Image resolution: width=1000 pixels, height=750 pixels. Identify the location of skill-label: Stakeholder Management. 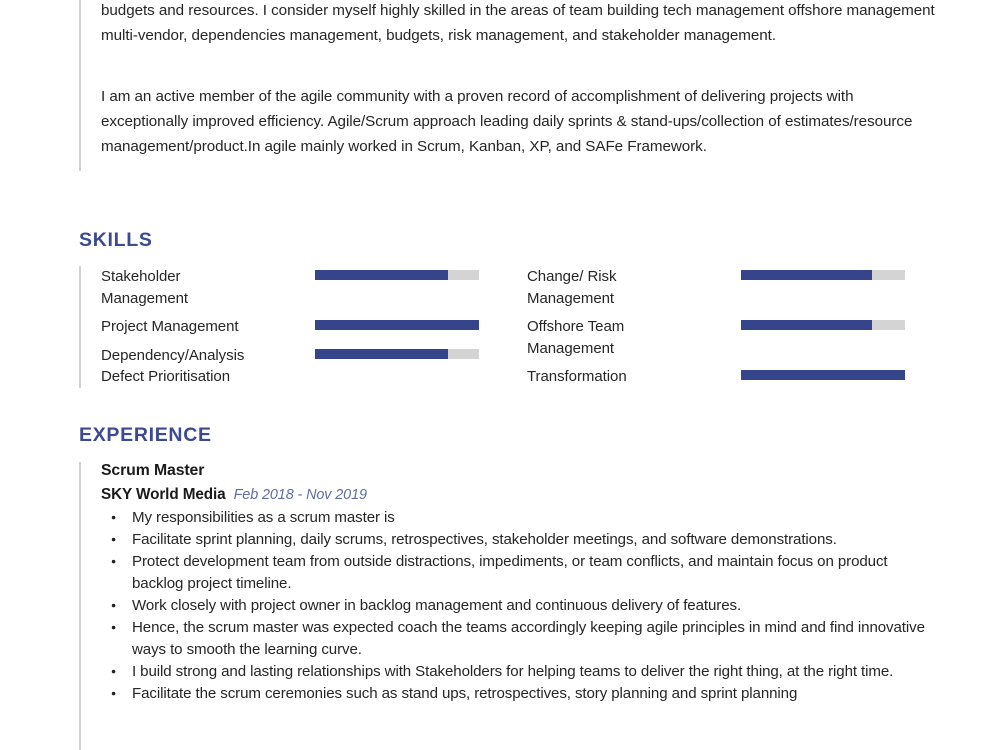
(206, 287).